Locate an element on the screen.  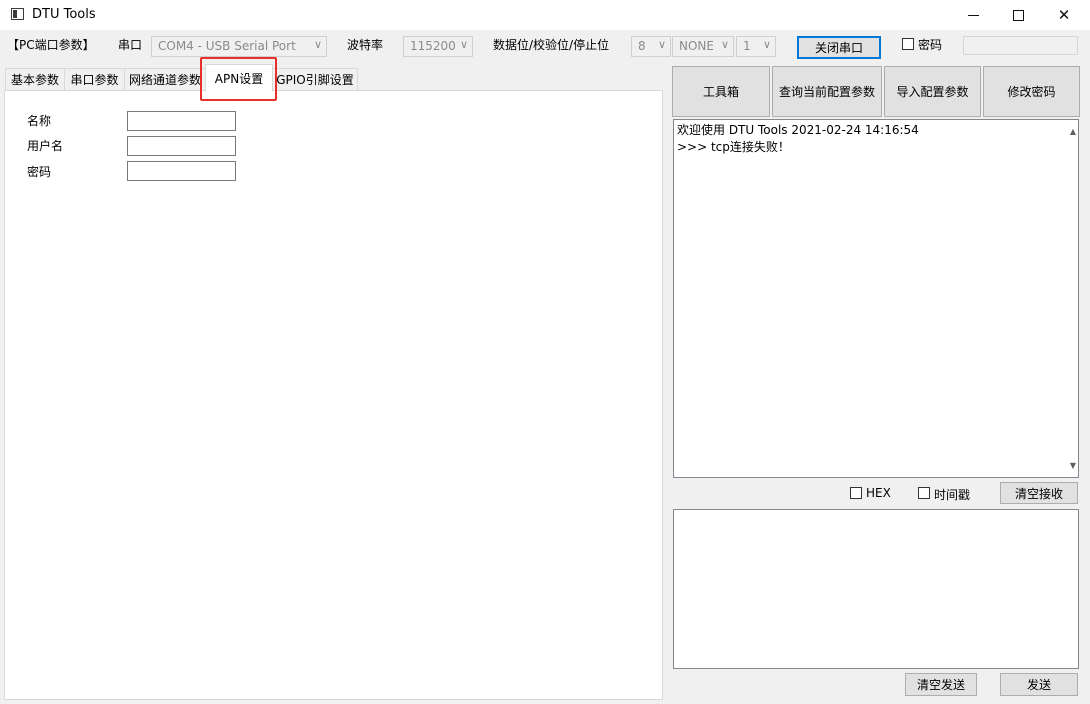
log-line: >>> tcp连接失败！ is located at coordinates (733, 147).